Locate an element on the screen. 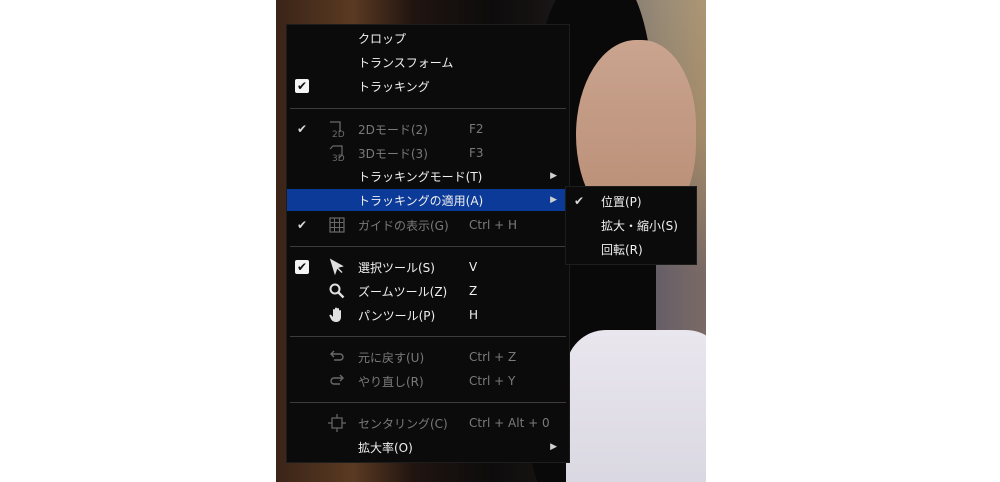 The image size is (1000, 482). menu-item-shortcut: H is located at coordinates (474, 315).